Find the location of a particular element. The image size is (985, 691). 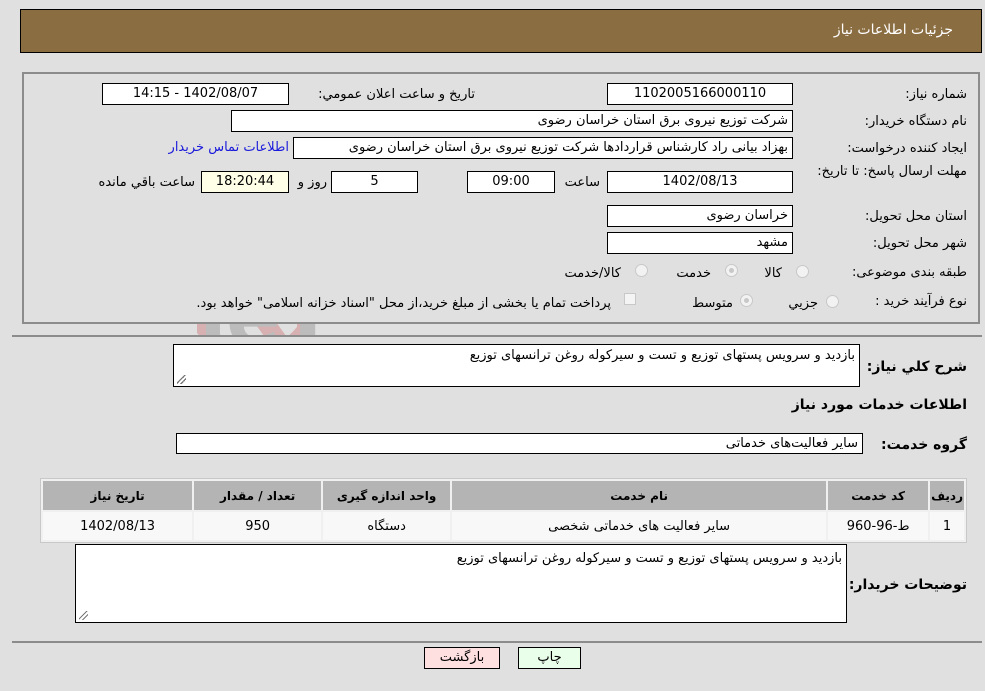

page-title: جزئیات اطلاعات نیاز is located at coordinates (893, 30).